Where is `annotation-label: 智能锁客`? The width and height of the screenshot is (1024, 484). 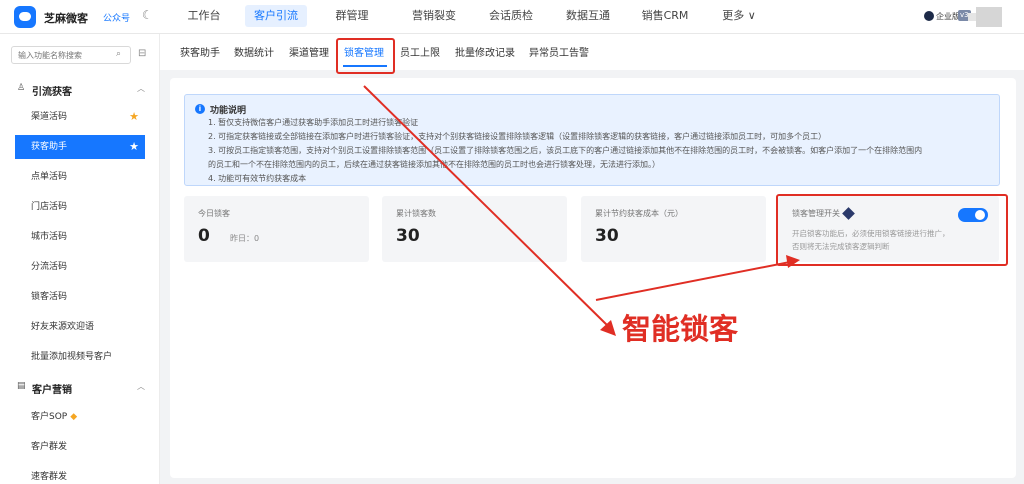
annotation-label: 智能锁客 is located at coordinates (680, 329).